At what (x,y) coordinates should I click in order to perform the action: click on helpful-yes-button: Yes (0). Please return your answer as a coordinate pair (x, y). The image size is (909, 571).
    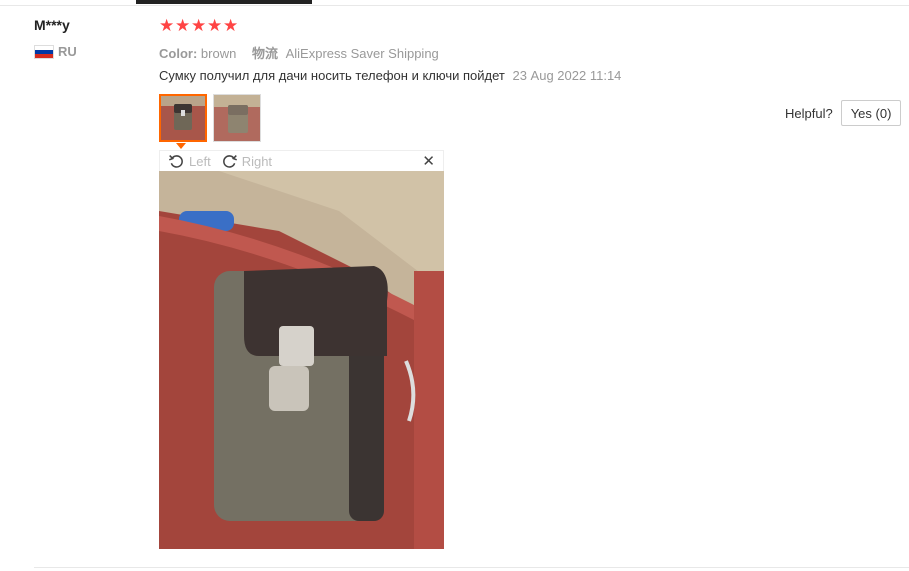
    Looking at the image, I should click on (871, 113).